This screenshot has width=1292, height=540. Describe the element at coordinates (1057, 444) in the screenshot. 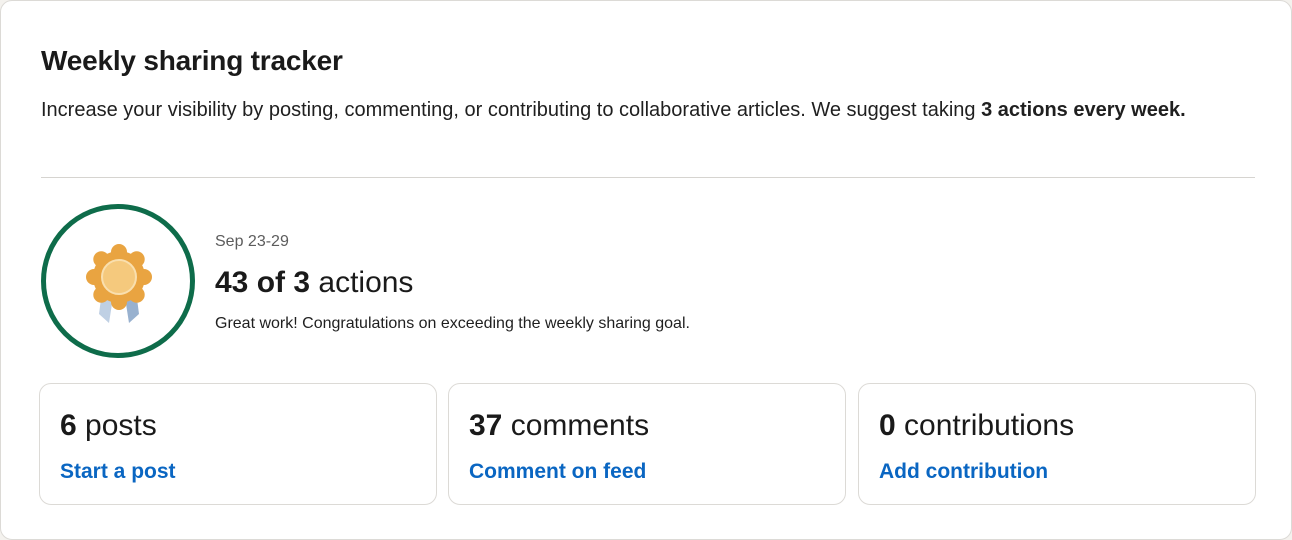

I see `contributions-stat-card: 0 contributions Add contribution` at that location.